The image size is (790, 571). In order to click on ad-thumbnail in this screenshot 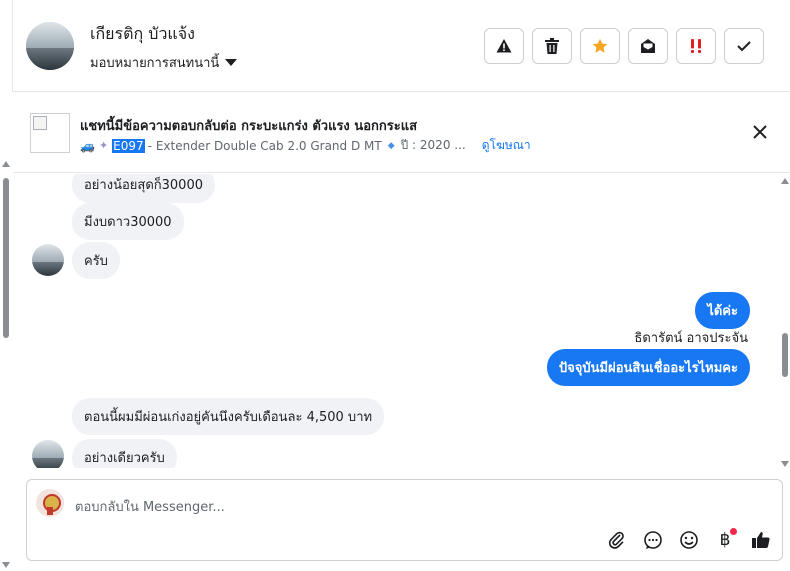, I will do `click(50, 133)`.